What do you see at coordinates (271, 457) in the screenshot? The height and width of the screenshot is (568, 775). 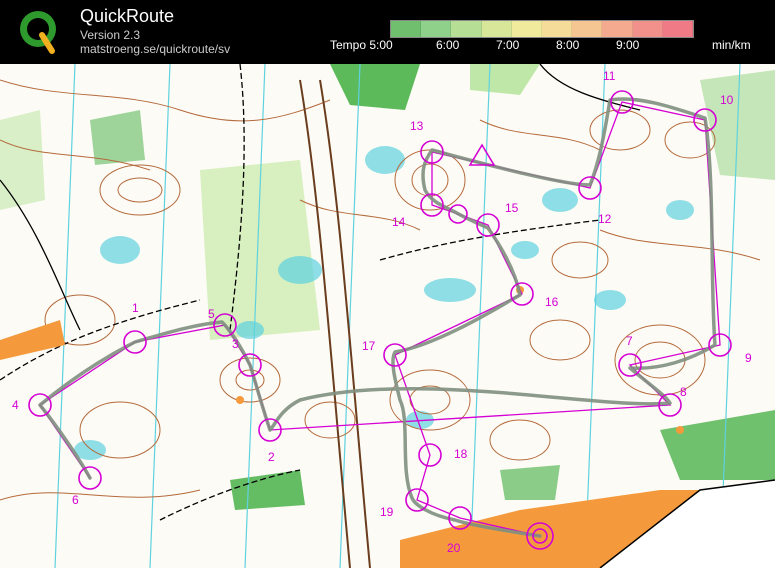 I see `control-number-2: 2` at bounding box center [271, 457].